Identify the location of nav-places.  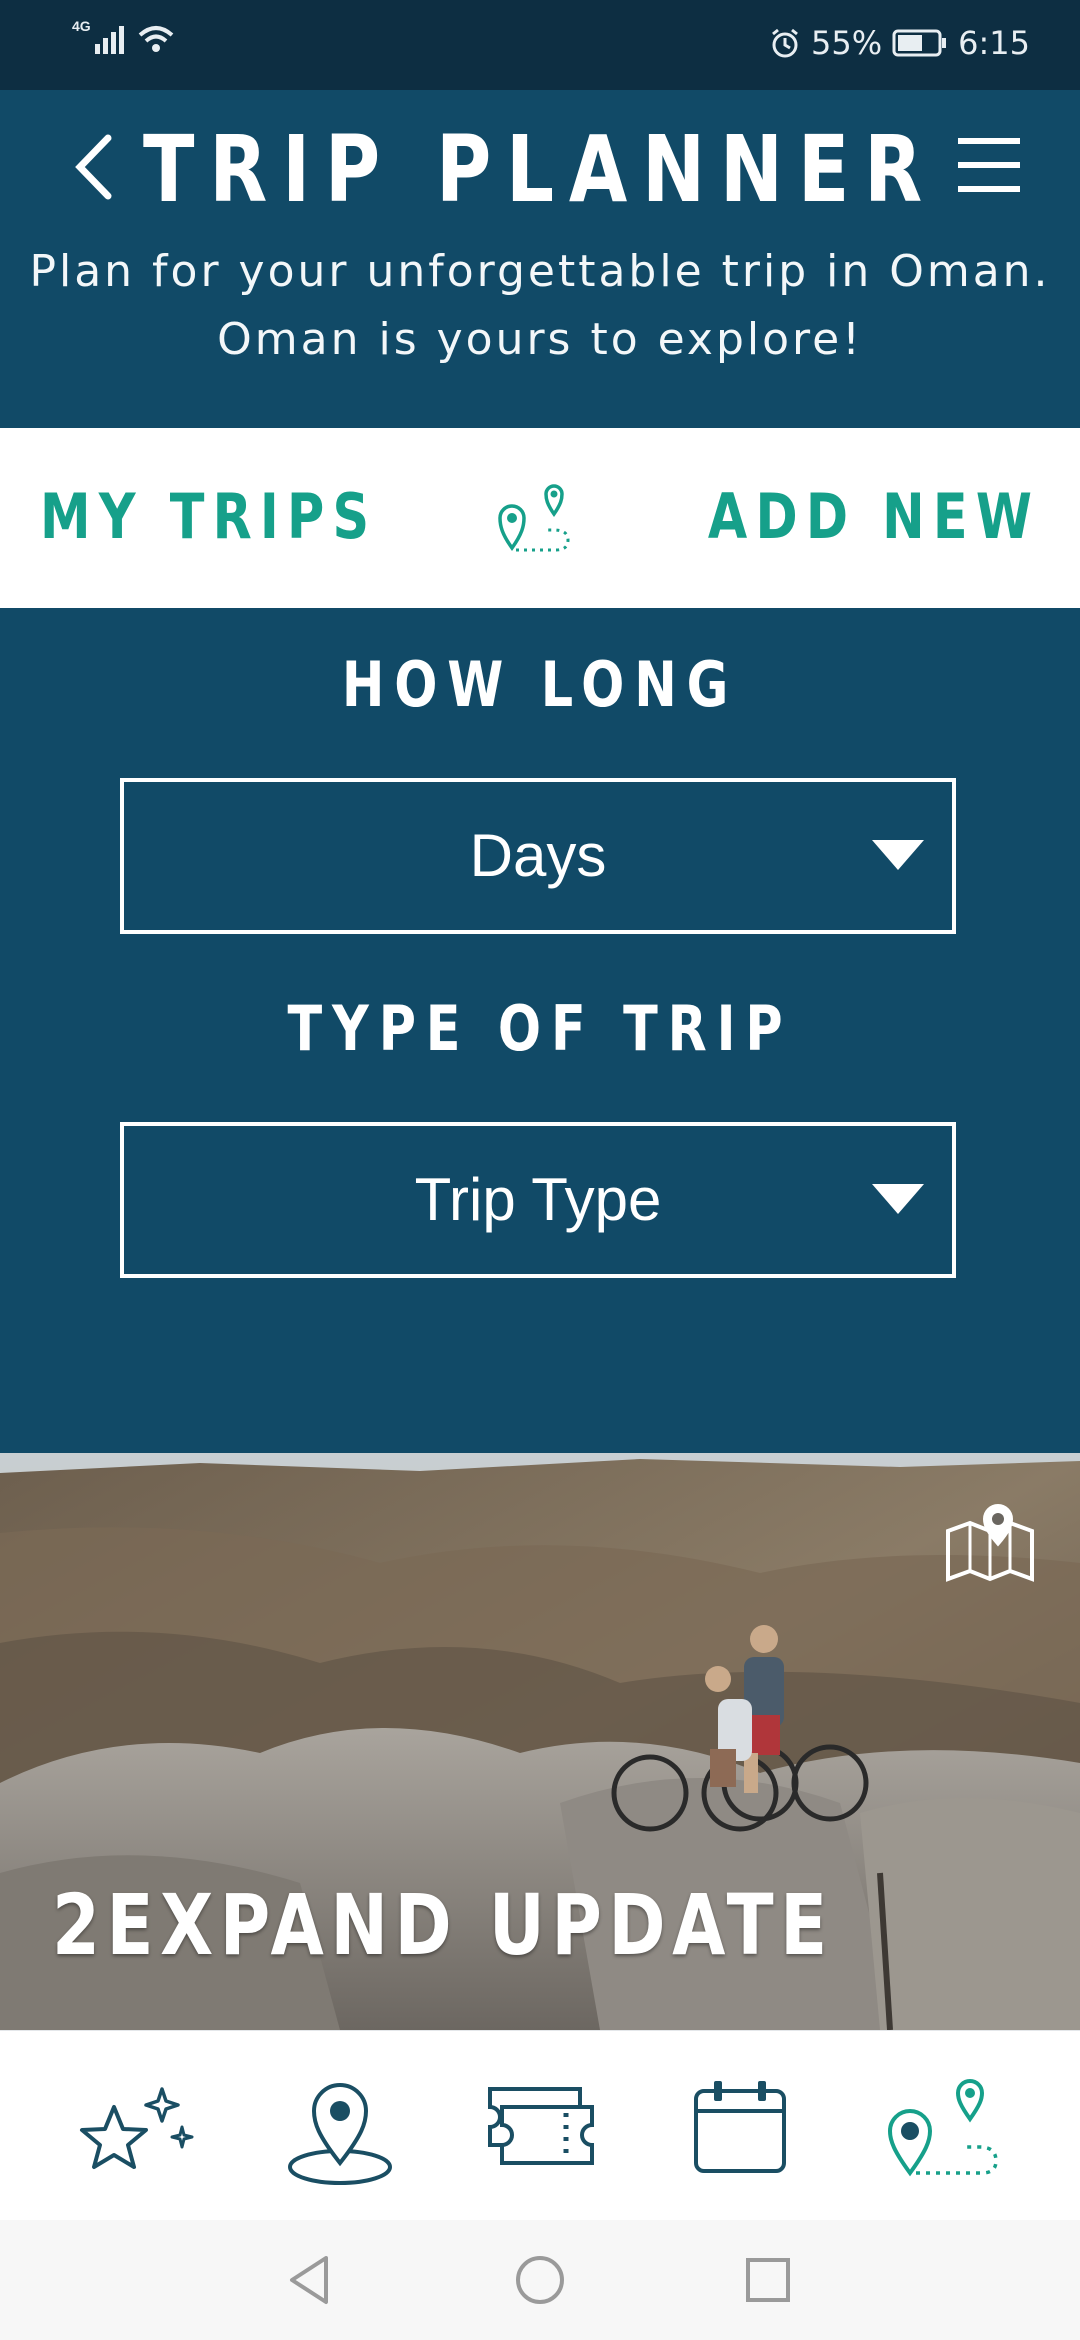
(340, 2127).